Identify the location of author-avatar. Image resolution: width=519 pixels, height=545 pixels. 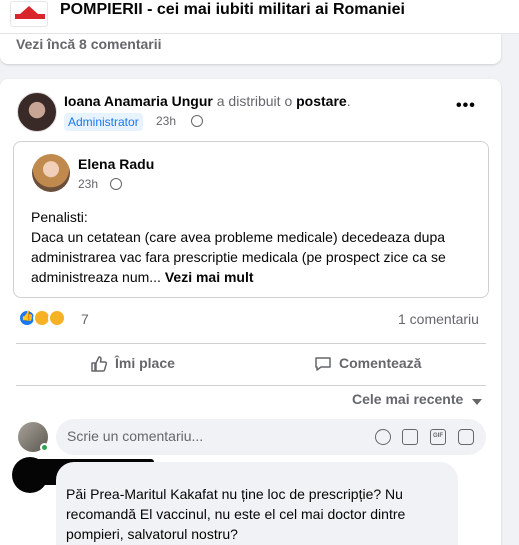
(37, 112).